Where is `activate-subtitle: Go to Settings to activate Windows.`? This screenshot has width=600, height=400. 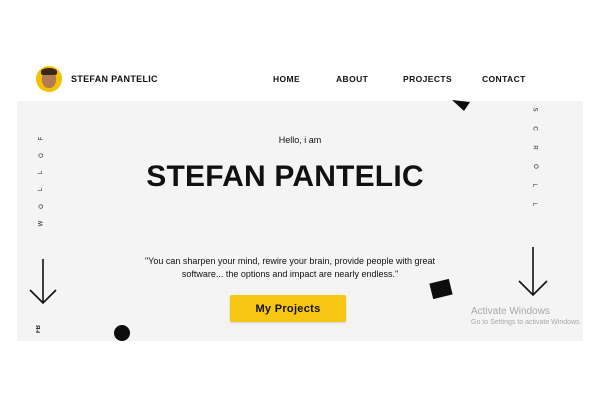
activate-subtitle: Go to Settings to activate Windows. is located at coordinates (526, 322).